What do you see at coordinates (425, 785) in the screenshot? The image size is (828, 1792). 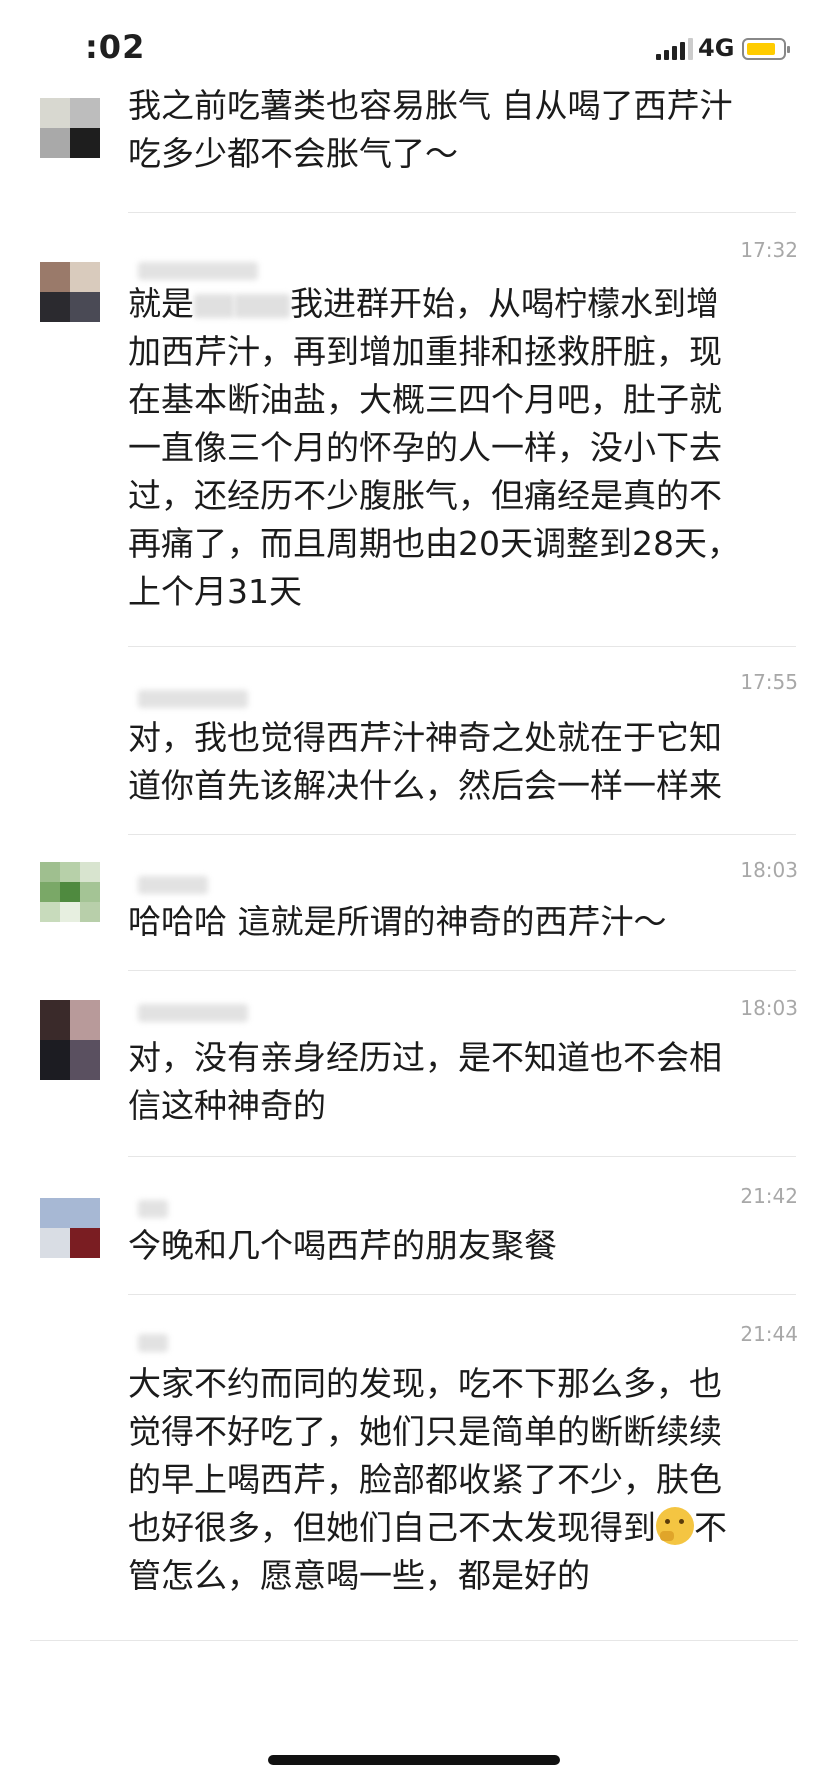 I see `comment-line: 道你首先该解决什么，然后会一样一样来` at bounding box center [425, 785].